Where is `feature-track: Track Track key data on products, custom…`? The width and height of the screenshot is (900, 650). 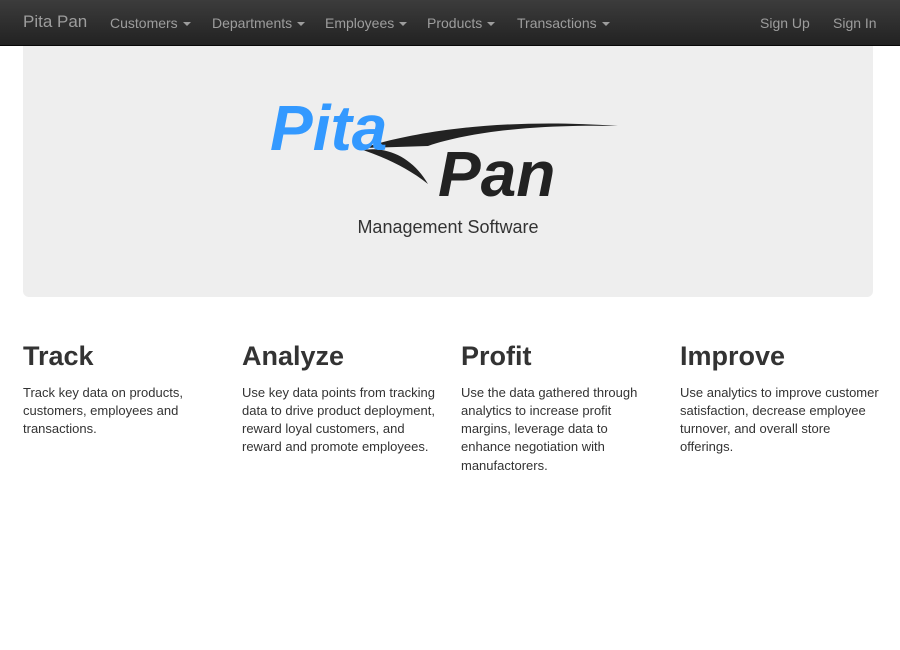
feature-track: Track Track key data on products, custom… is located at coordinates (123, 389).